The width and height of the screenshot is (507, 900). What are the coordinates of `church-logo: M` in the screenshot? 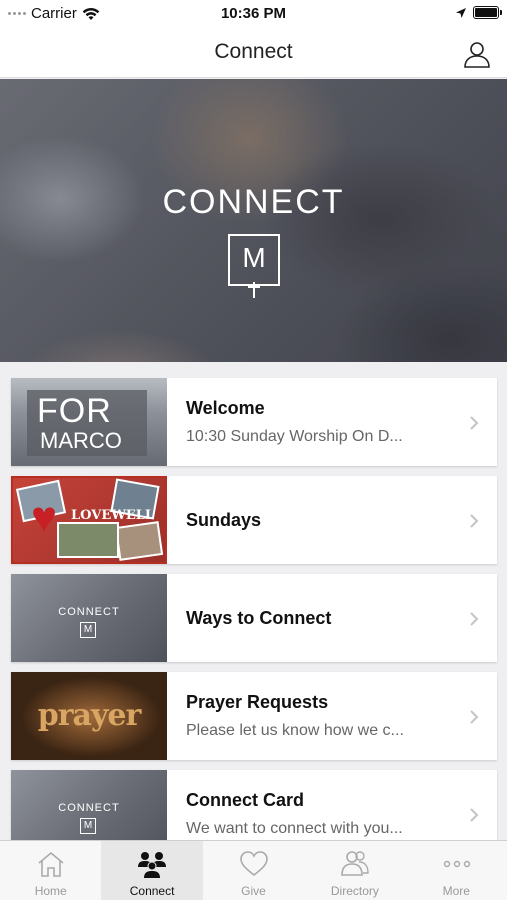 It's located at (254, 266).